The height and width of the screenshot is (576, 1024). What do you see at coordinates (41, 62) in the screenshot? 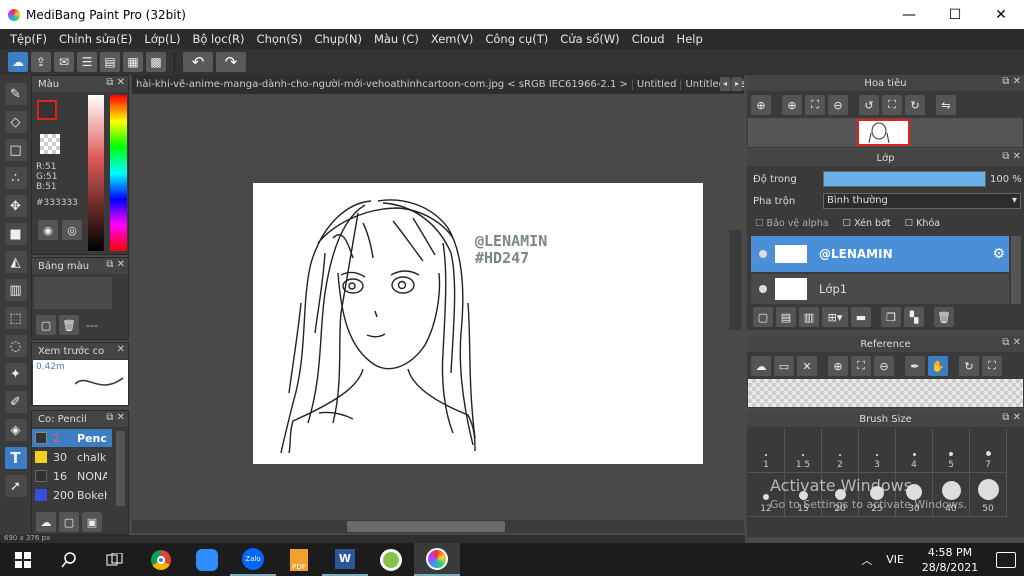
I see `share-icon: ⇪` at bounding box center [41, 62].